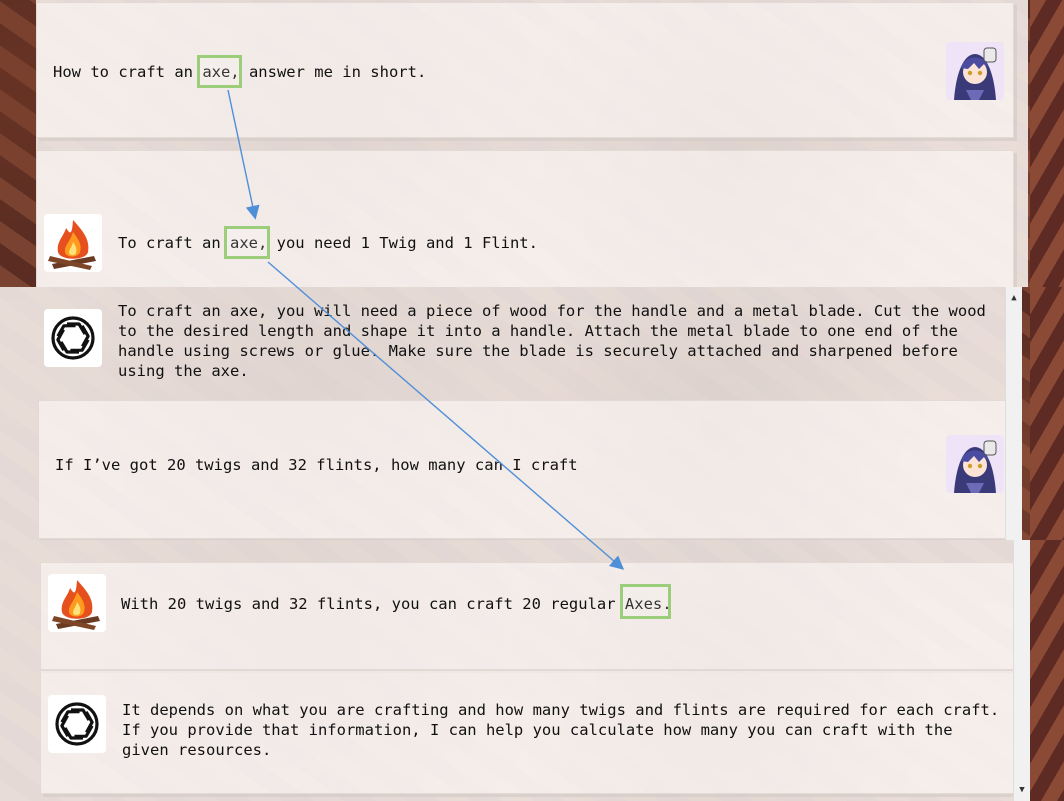 The image size is (1064, 801). I want to click on scroll-down-button: ▼, so click(1022, 790).